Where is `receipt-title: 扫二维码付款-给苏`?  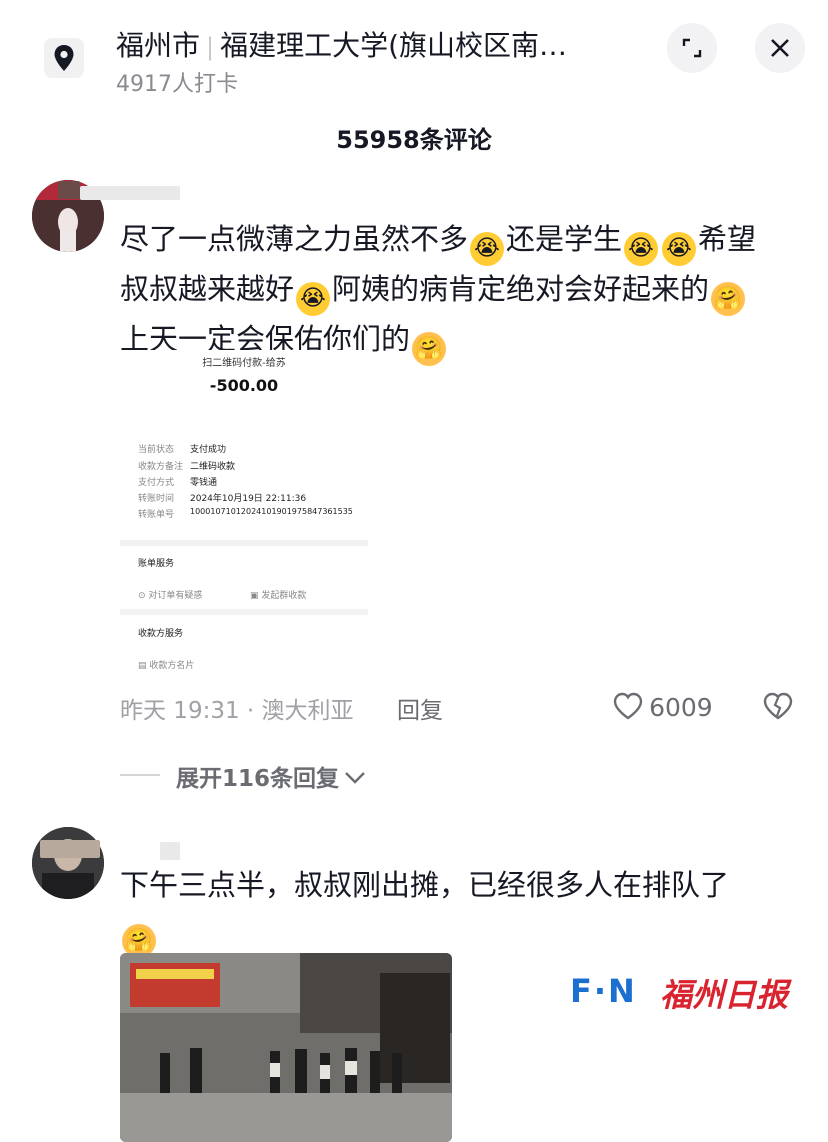
receipt-title: 扫二维码付款-给苏 is located at coordinates (244, 363).